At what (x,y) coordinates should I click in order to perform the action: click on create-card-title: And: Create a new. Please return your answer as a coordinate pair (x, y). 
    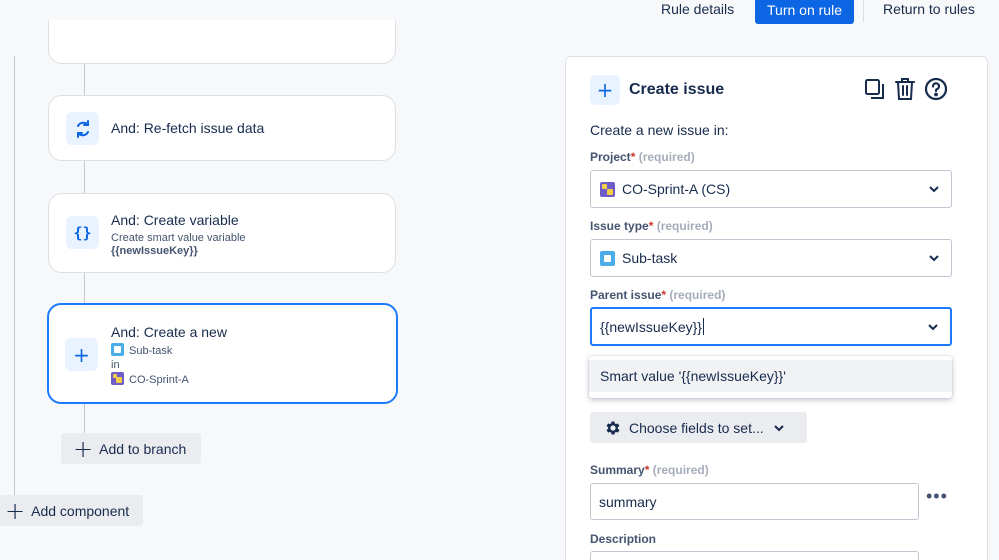
    Looking at the image, I should click on (169, 332).